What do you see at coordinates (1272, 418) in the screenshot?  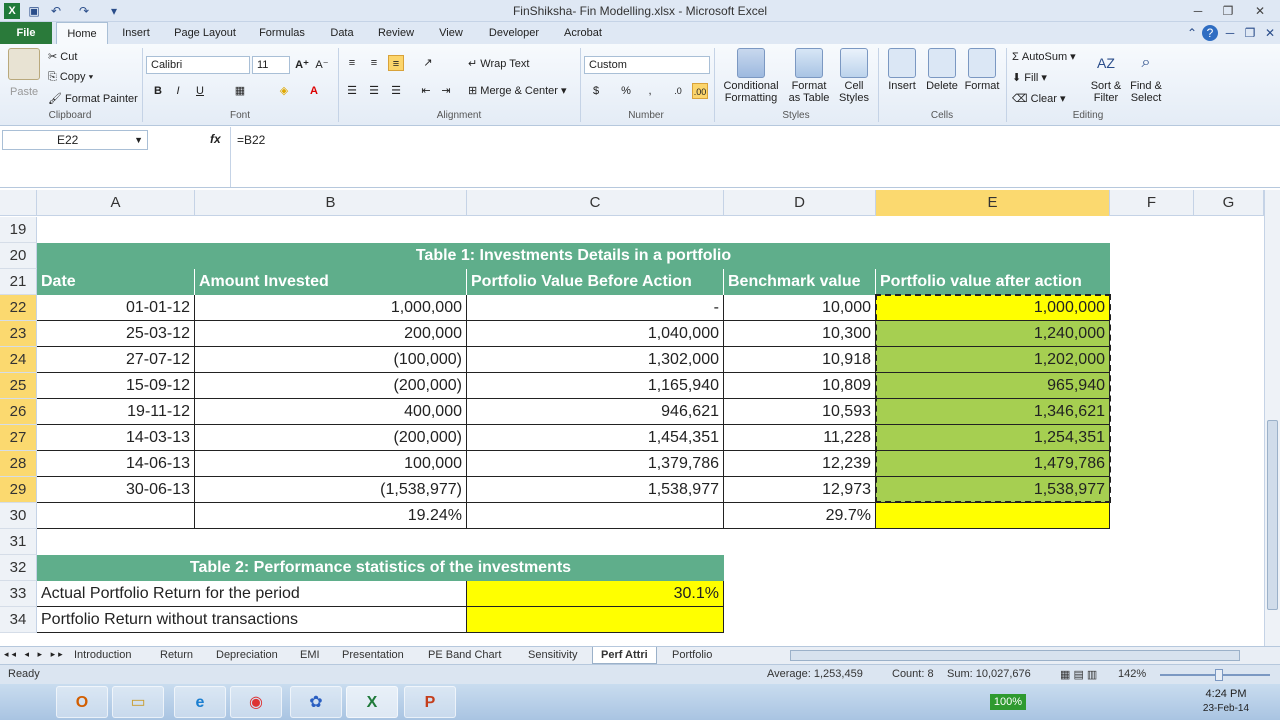 I see `vertical-scrollbar` at bounding box center [1272, 418].